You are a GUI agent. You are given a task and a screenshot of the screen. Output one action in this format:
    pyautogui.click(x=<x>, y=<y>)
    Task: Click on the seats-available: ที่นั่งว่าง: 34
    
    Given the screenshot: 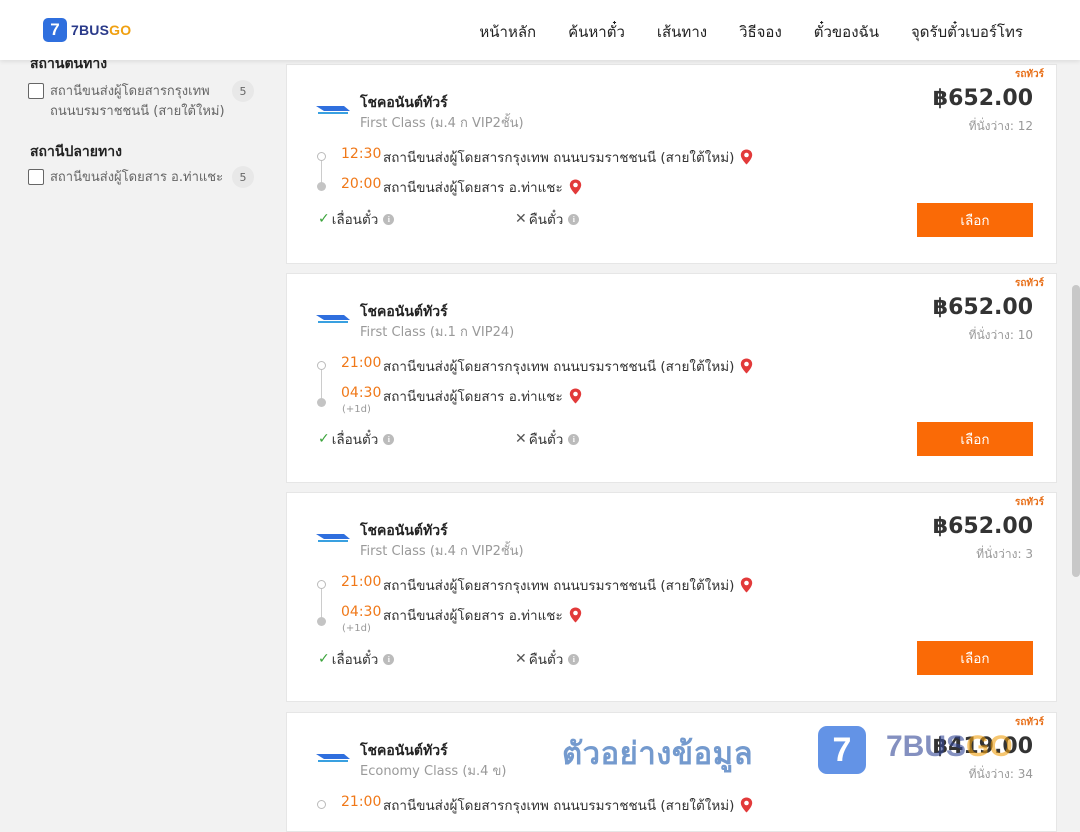 What is the action you would take?
    pyautogui.click(x=1000, y=774)
    